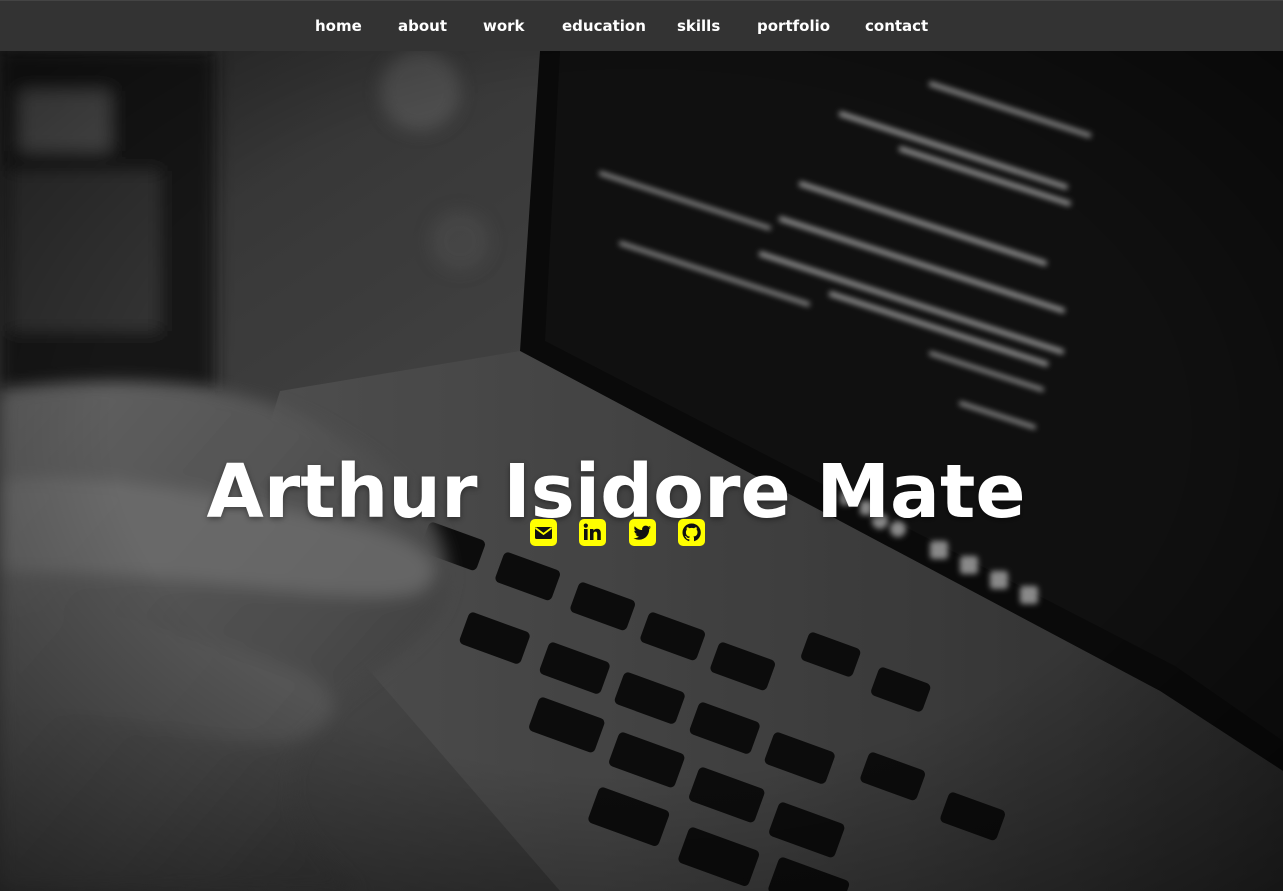  Describe the element at coordinates (422, 26) in the screenshot. I see `nav-link-about: about` at that location.